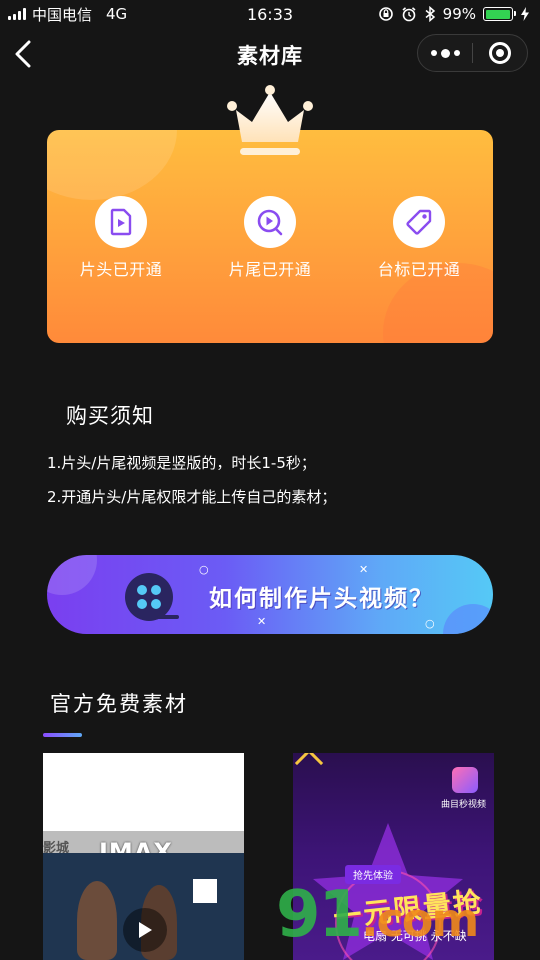  I want to click on rotation-lock-icon, so click(385, 14).